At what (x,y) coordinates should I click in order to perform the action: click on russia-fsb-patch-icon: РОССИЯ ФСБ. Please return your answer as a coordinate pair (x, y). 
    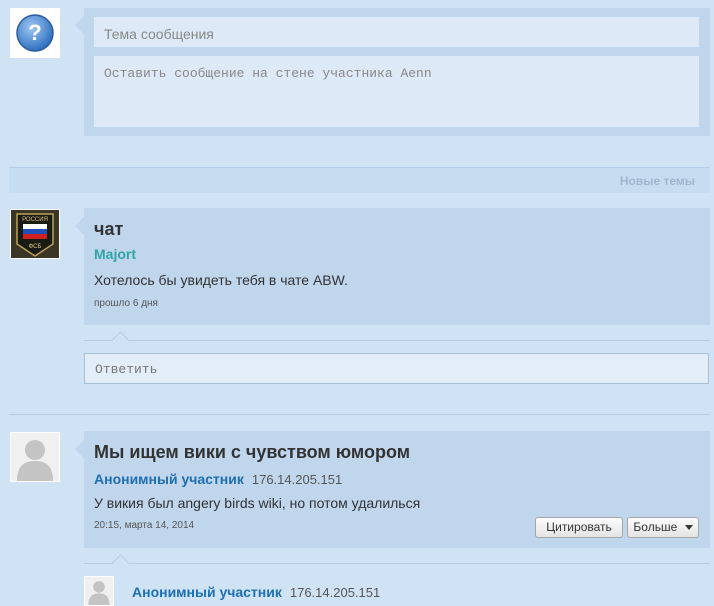
    Looking at the image, I should click on (35, 234).